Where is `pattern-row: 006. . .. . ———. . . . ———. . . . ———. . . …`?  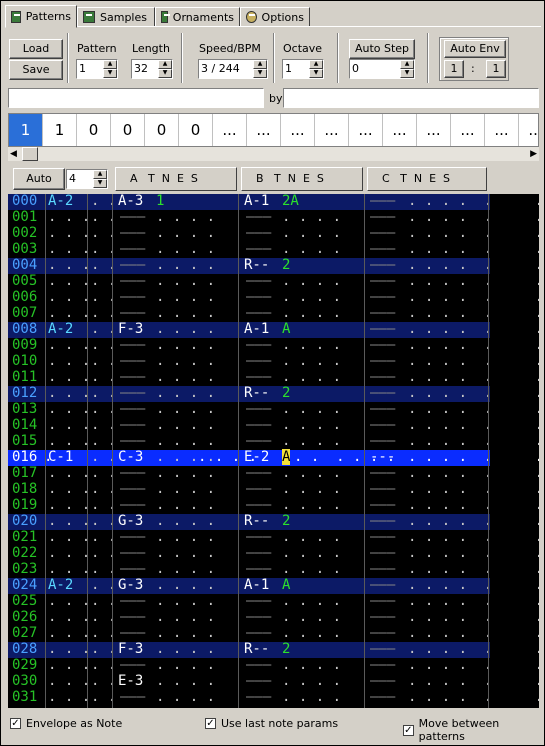
pattern-row: 006. . .. . ———. . . . ———. . . . ———. . . … is located at coordinates (273, 297).